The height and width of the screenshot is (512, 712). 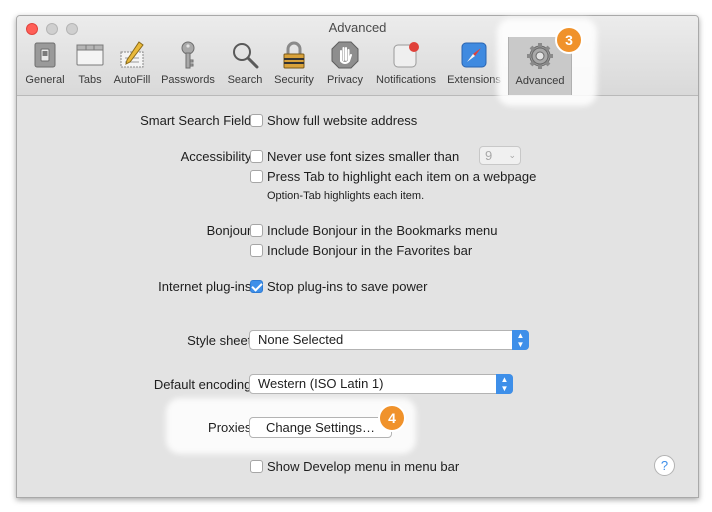 I want to click on step-4-badge: 4, so click(x=392, y=418).